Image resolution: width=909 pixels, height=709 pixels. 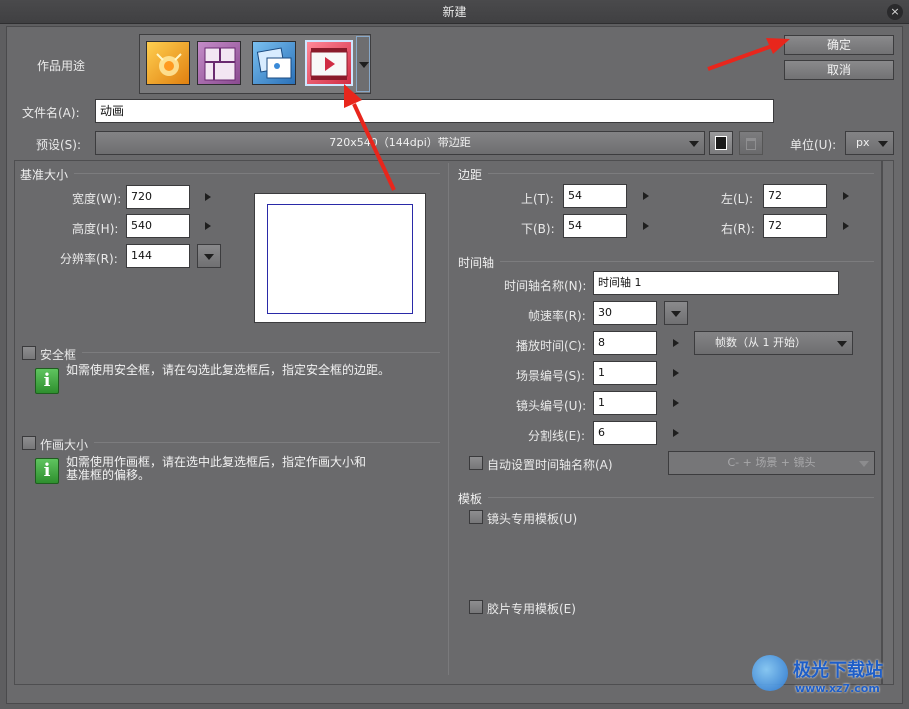 What do you see at coordinates (838, 670) in the screenshot?
I see `watermark-text: 极光下载站` at bounding box center [838, 670].